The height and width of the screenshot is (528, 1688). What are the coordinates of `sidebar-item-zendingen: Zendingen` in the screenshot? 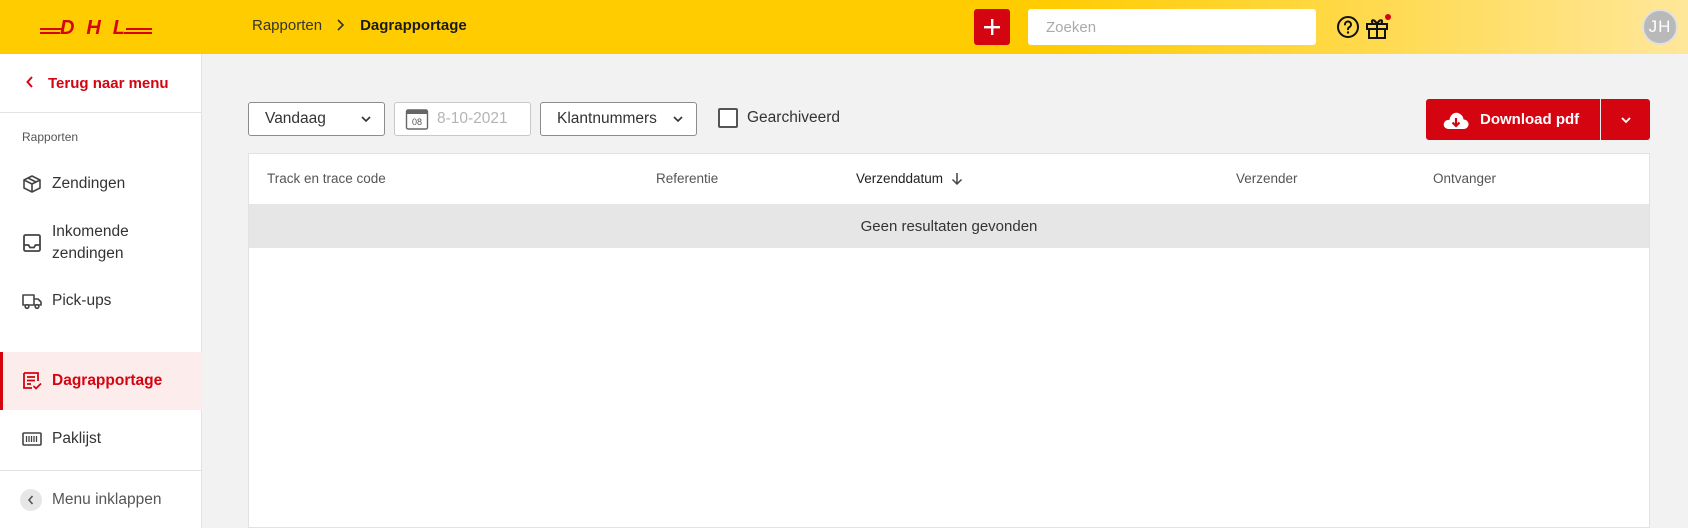 It's located at (101, 184).